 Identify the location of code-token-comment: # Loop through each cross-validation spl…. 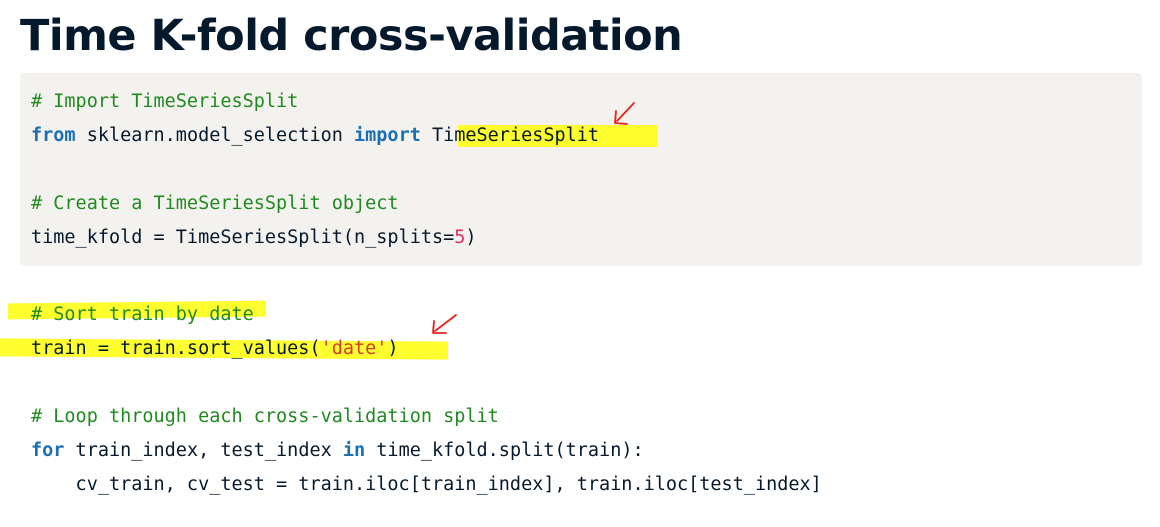
(265, 416).